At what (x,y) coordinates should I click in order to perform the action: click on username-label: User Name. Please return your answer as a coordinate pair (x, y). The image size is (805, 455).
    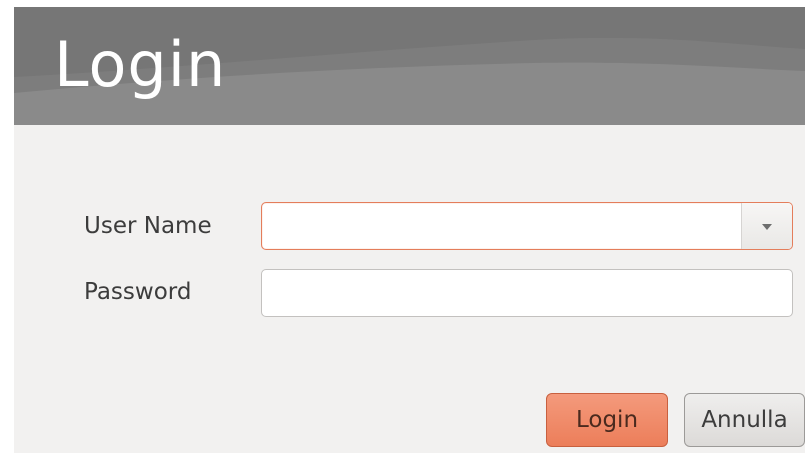
    Looking at the image, I should click on (148, 226).